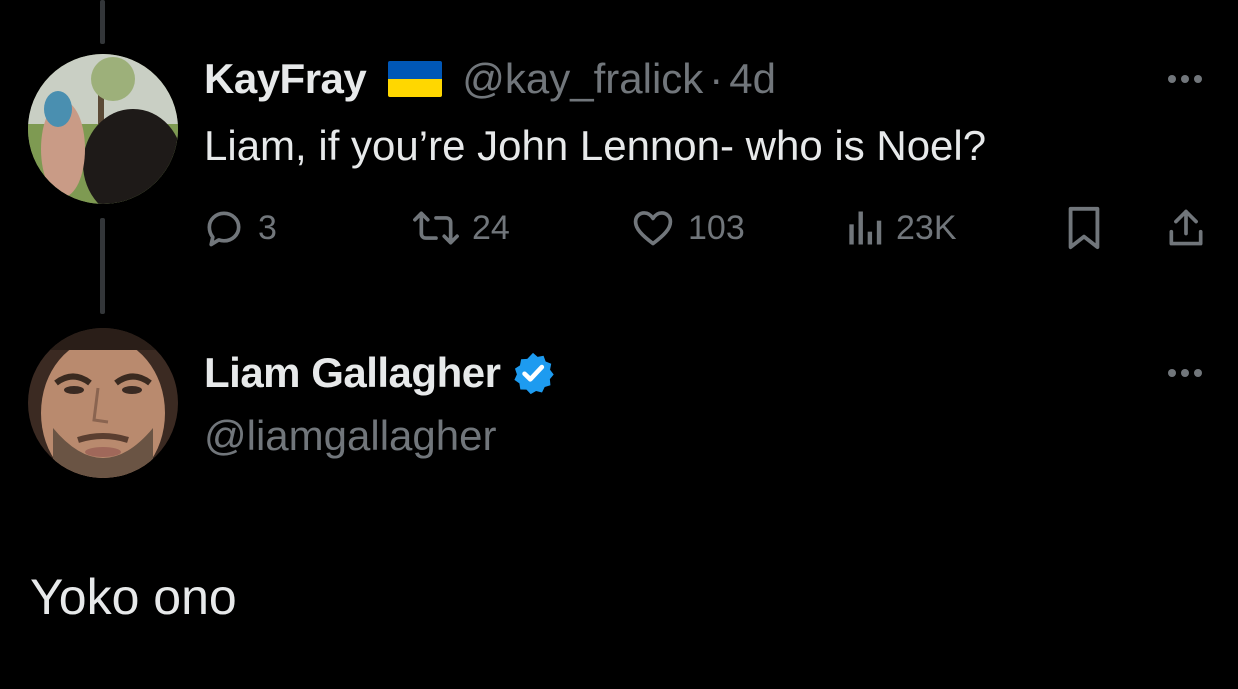 This screenshot has height=689, width=1238. I want to click on user-handle: @liamgallagher, so click(350, 436).